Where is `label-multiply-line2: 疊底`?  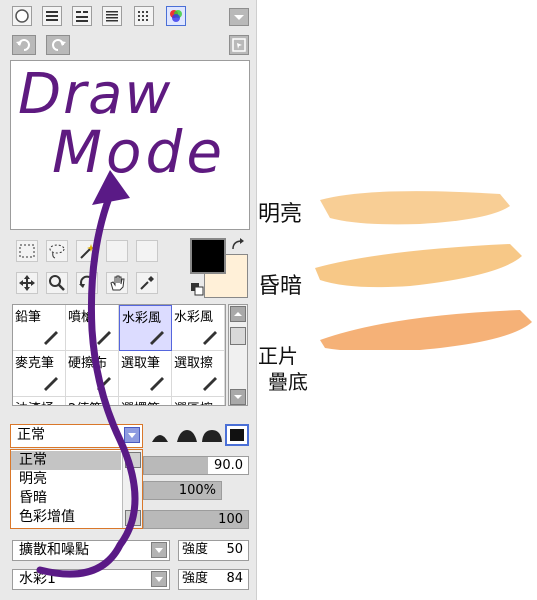
label-multiply-line2: 疊底 is located at coordinates (288, 382).